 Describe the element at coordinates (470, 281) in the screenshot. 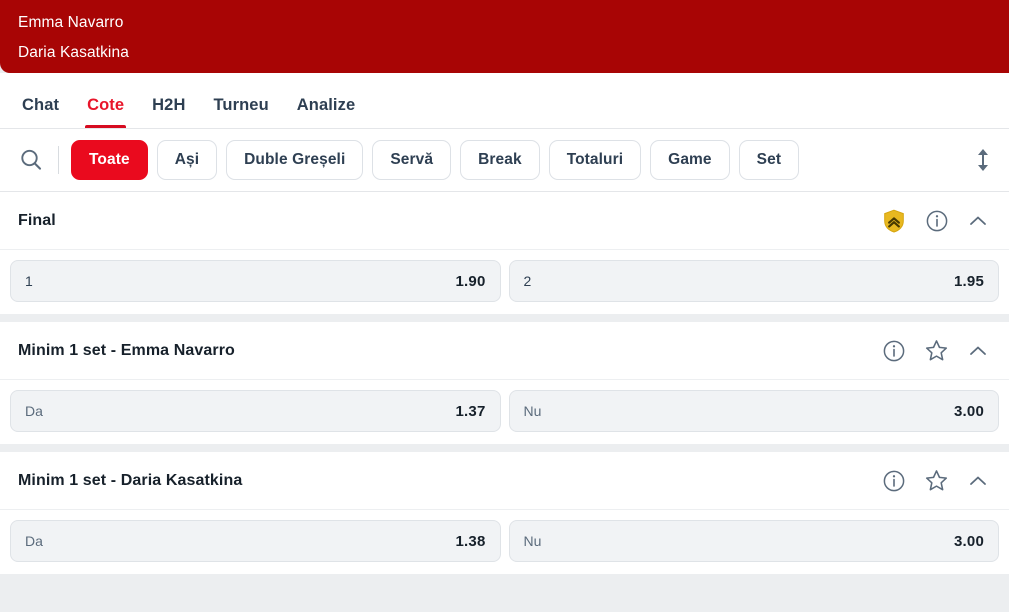

I see `odd-value: 1.90` at that location.